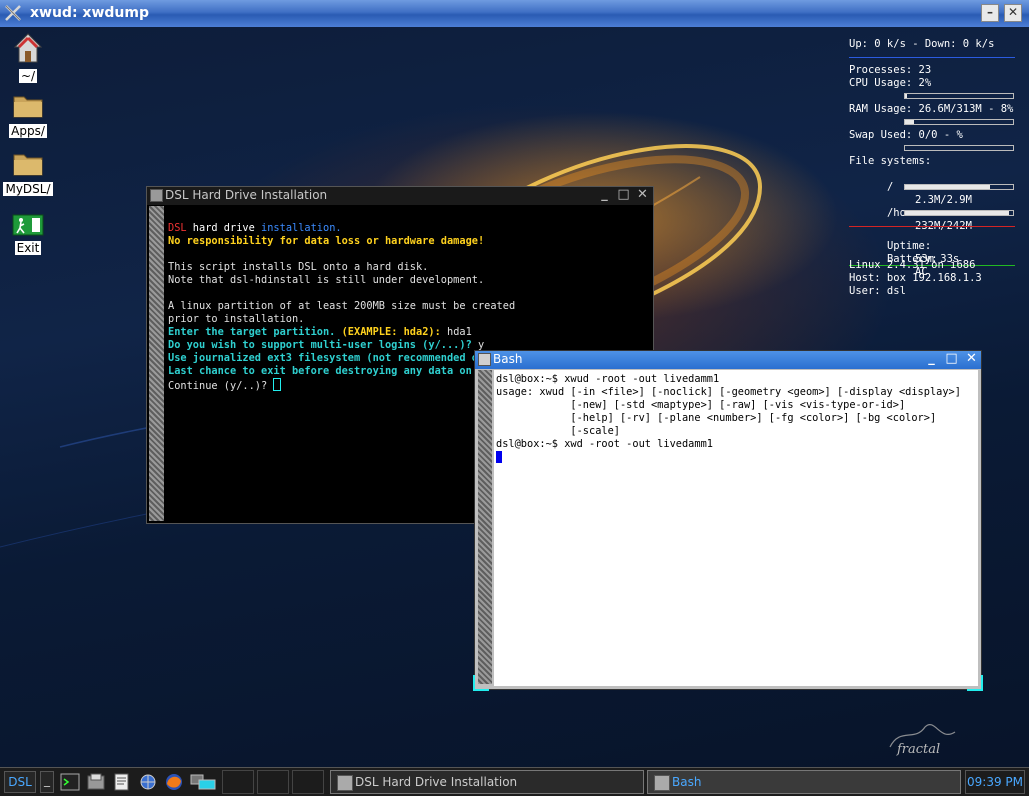 This screenshot has width=1029, height=796. I want to click on task-install-window: DSL Hard Drive Installation, so click(487, 782).